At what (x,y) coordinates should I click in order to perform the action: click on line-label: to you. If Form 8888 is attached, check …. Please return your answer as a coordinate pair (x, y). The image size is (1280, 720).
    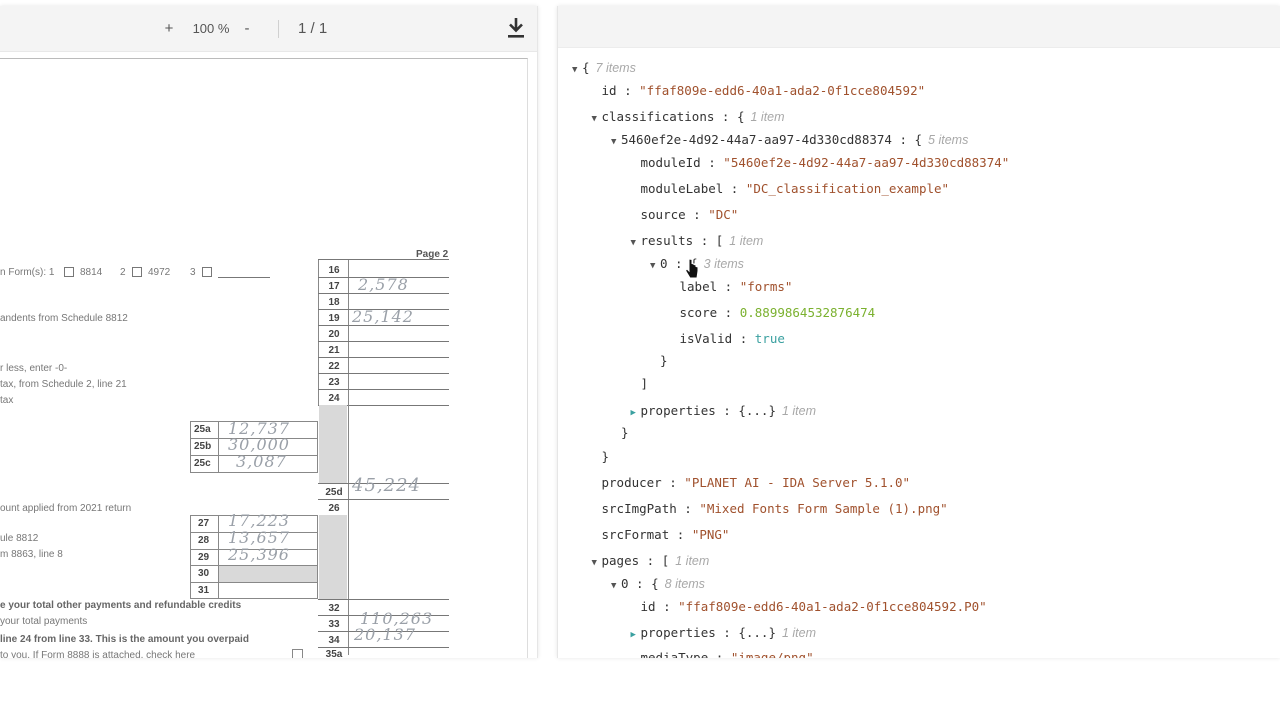
    Looking at the image, I should click on (98, 654).